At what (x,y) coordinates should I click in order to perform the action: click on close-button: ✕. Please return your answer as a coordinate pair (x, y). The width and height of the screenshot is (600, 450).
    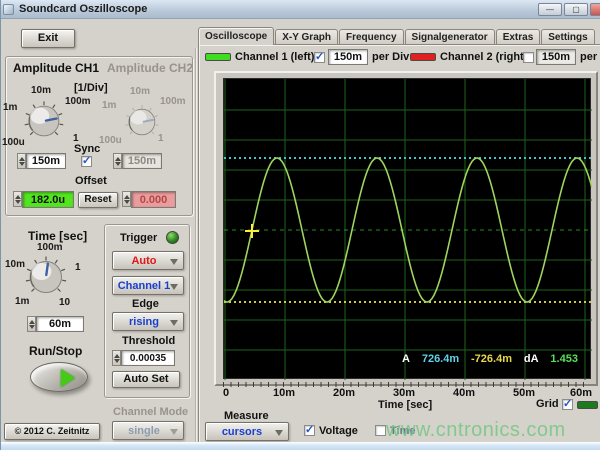
    Looking at the image, I should click on (595, 9).